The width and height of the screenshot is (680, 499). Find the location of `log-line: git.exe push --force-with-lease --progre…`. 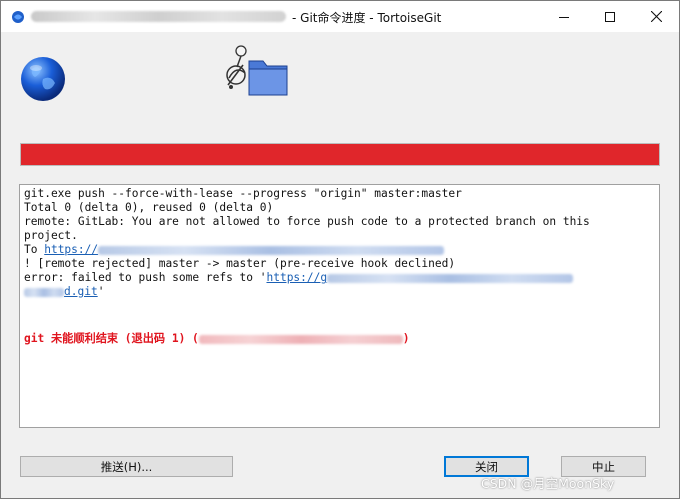

log-line: git.exe push --force-with-lease --progre… is located at coordinates (243, 193).